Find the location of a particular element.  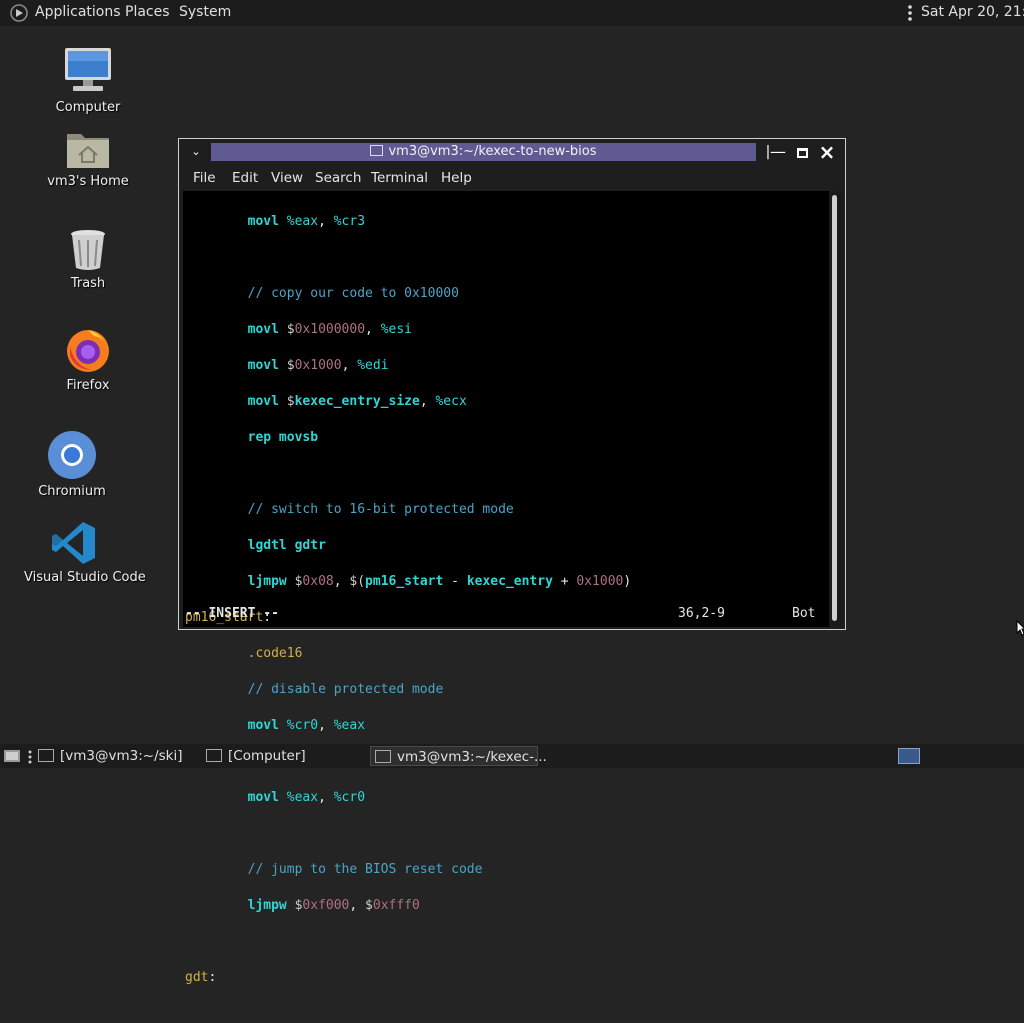

code-line: movl $0x1000, %edi is located at coordinates (318, 365).